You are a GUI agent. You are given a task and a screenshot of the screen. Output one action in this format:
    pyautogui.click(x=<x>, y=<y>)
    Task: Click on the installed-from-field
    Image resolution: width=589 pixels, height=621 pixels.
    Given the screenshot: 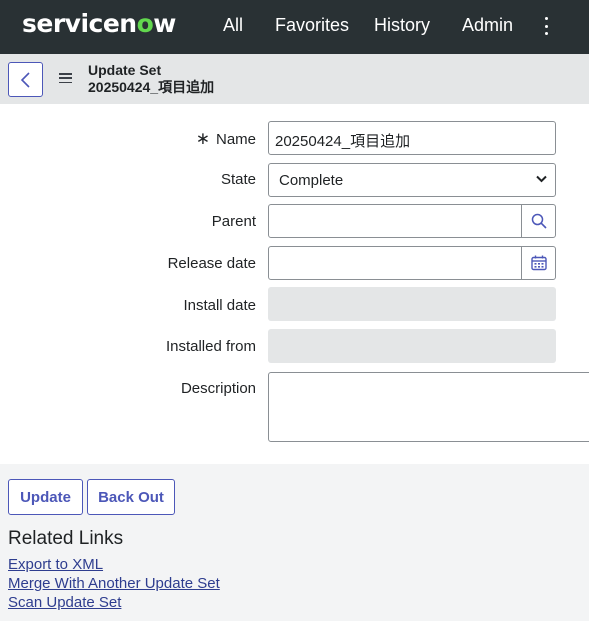 What is the action you would take?
    pyautogui.click(x=412, y=346)
    